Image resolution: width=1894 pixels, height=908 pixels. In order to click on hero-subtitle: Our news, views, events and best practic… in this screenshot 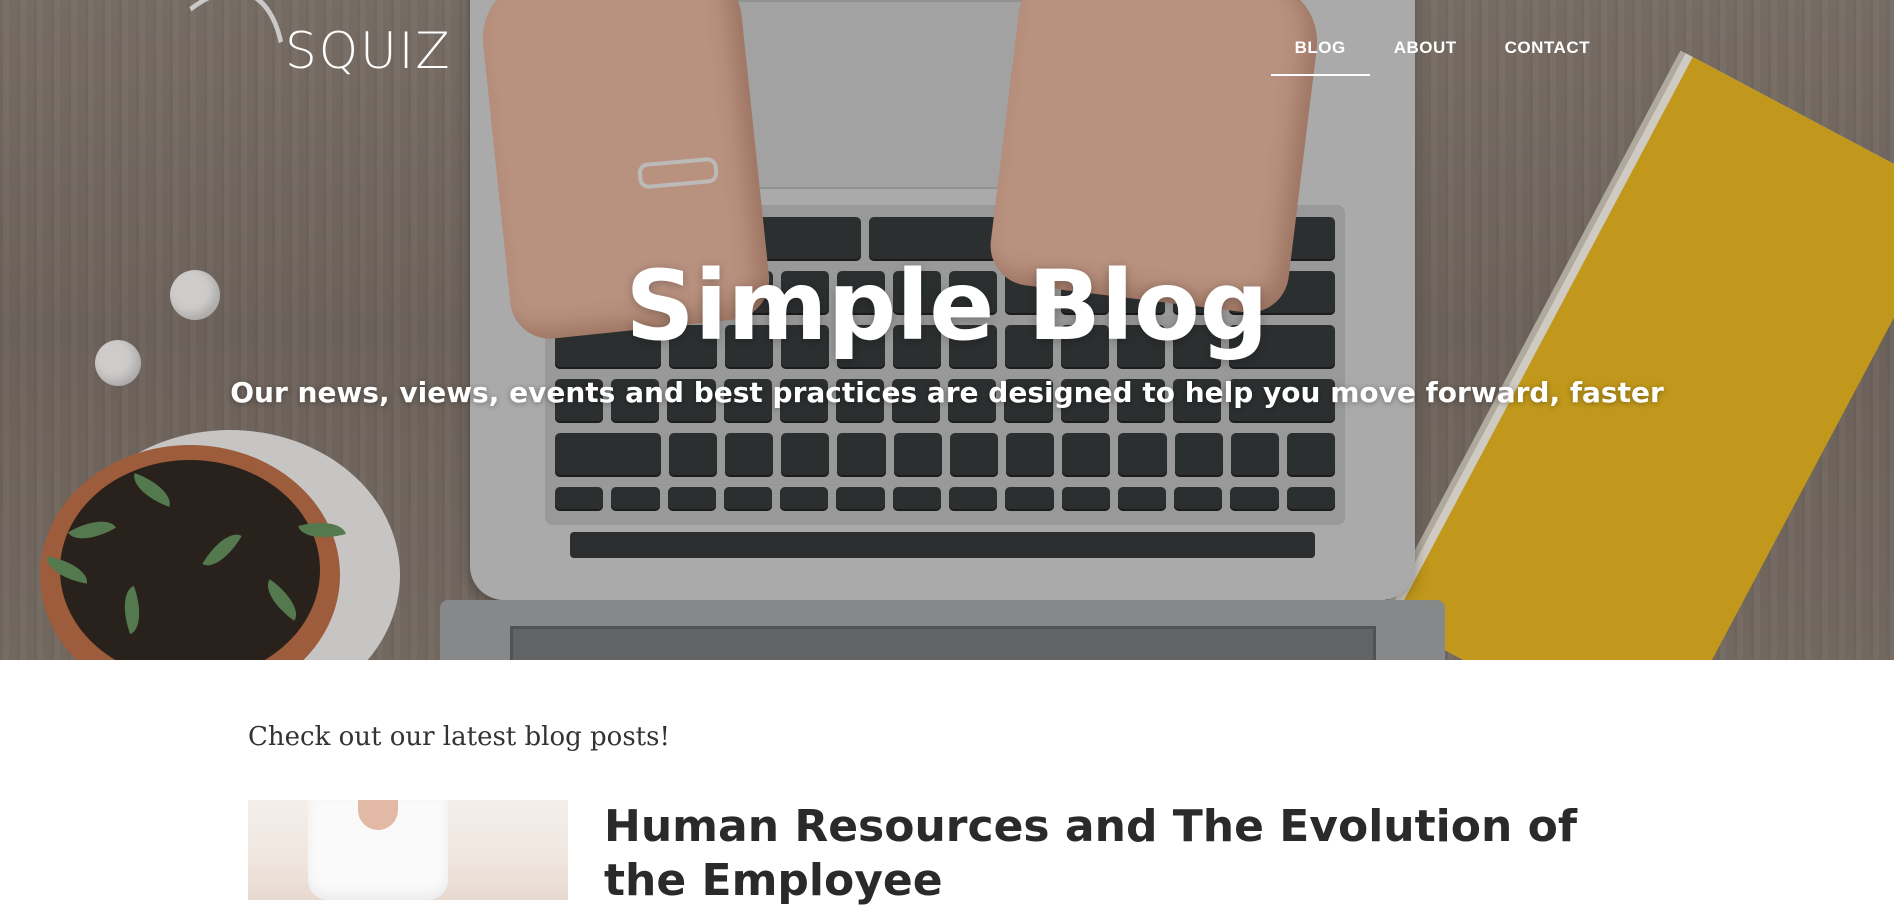, I will do `click(947, 392)`.